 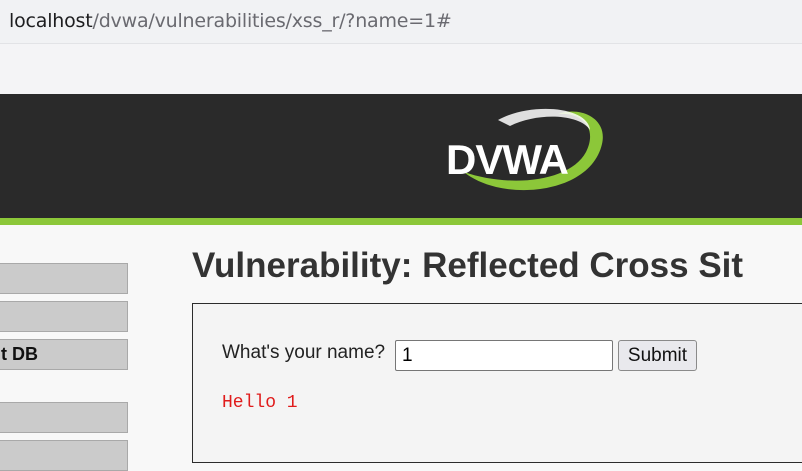 What do you see at coordinates (468, 265) in the screenshot?
I see `page-title: Vulnerability: Reflected Cross Sit` at bounding box center [468, 265].